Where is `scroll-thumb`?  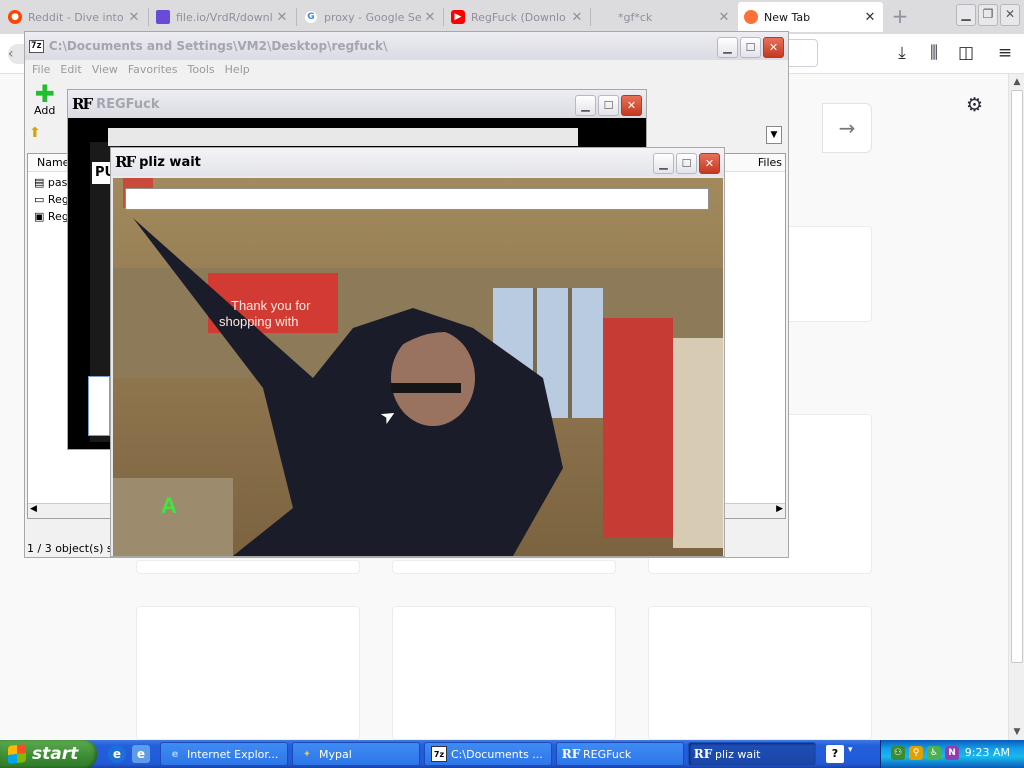 scroll-thumb is located at coordinates (1017, 376).